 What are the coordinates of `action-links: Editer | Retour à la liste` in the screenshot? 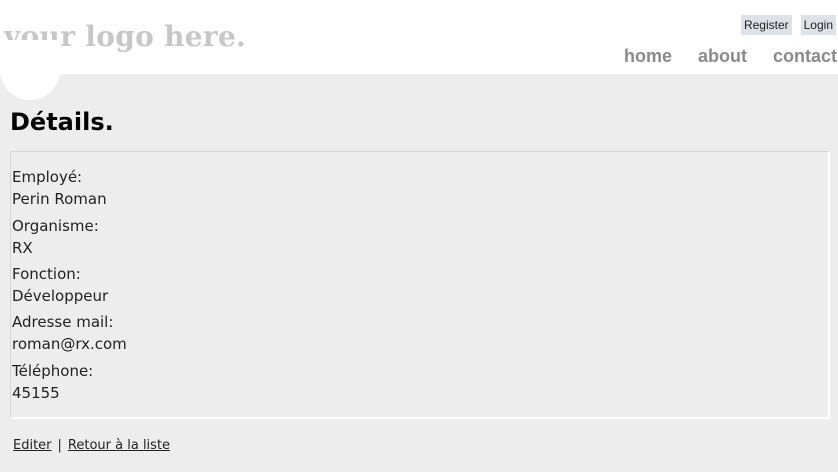 It's located at (91, 445).